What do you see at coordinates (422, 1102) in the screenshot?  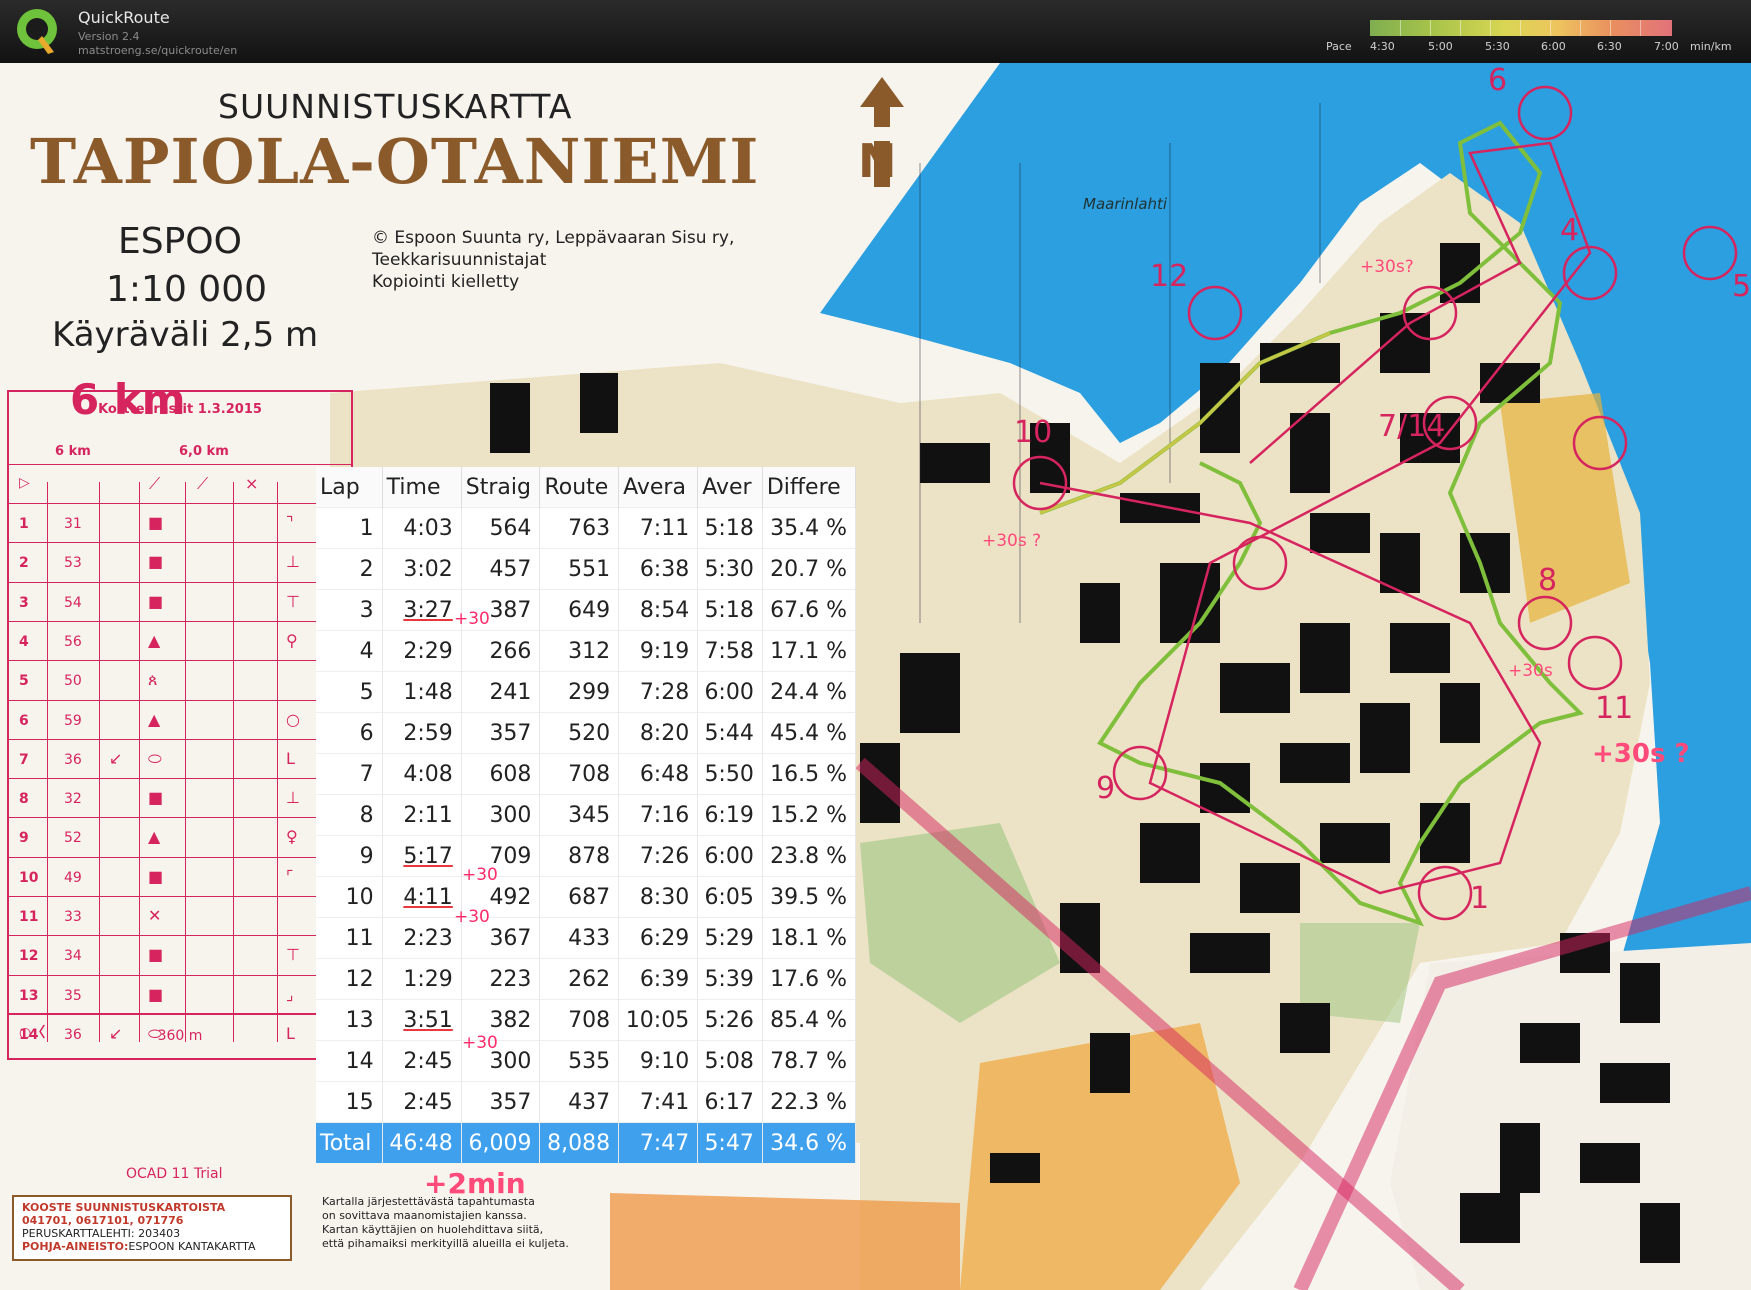 I see `lap-cell: 2:45` at bounding box center [422, 1102].